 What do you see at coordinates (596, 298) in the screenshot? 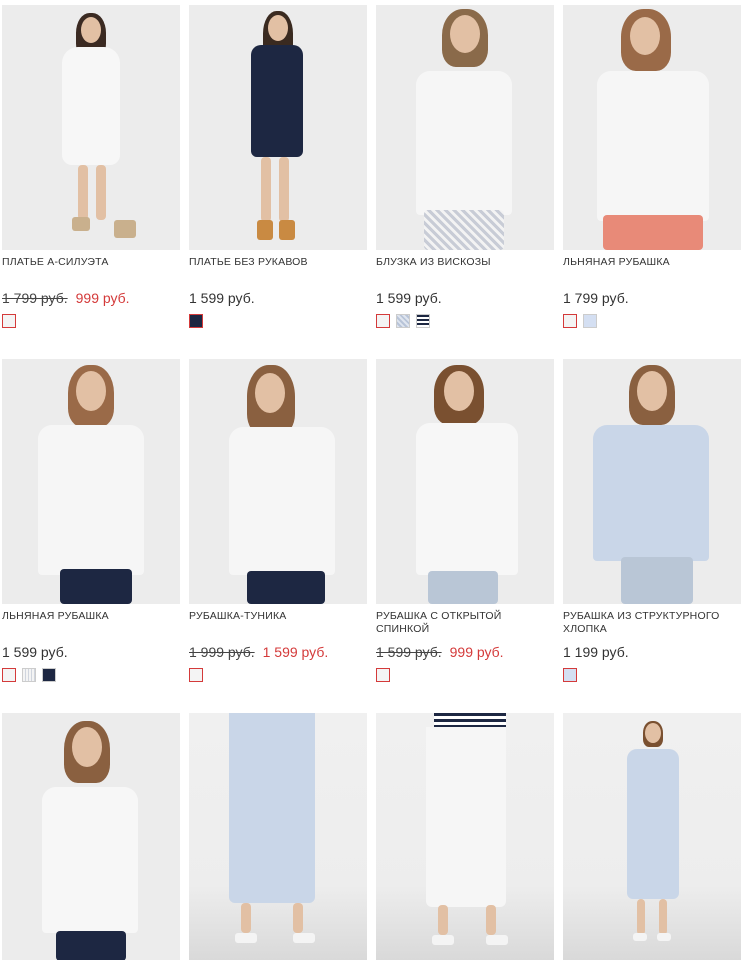
I see `price: 1 799 руб.` at bounding box center [596, 298].